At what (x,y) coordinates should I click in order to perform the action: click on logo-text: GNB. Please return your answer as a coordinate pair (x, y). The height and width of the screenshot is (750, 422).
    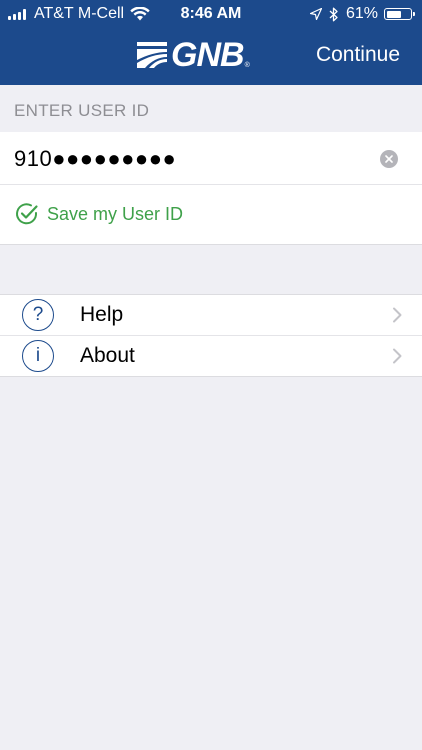
    Looking at the image, I should click on (208, 55).